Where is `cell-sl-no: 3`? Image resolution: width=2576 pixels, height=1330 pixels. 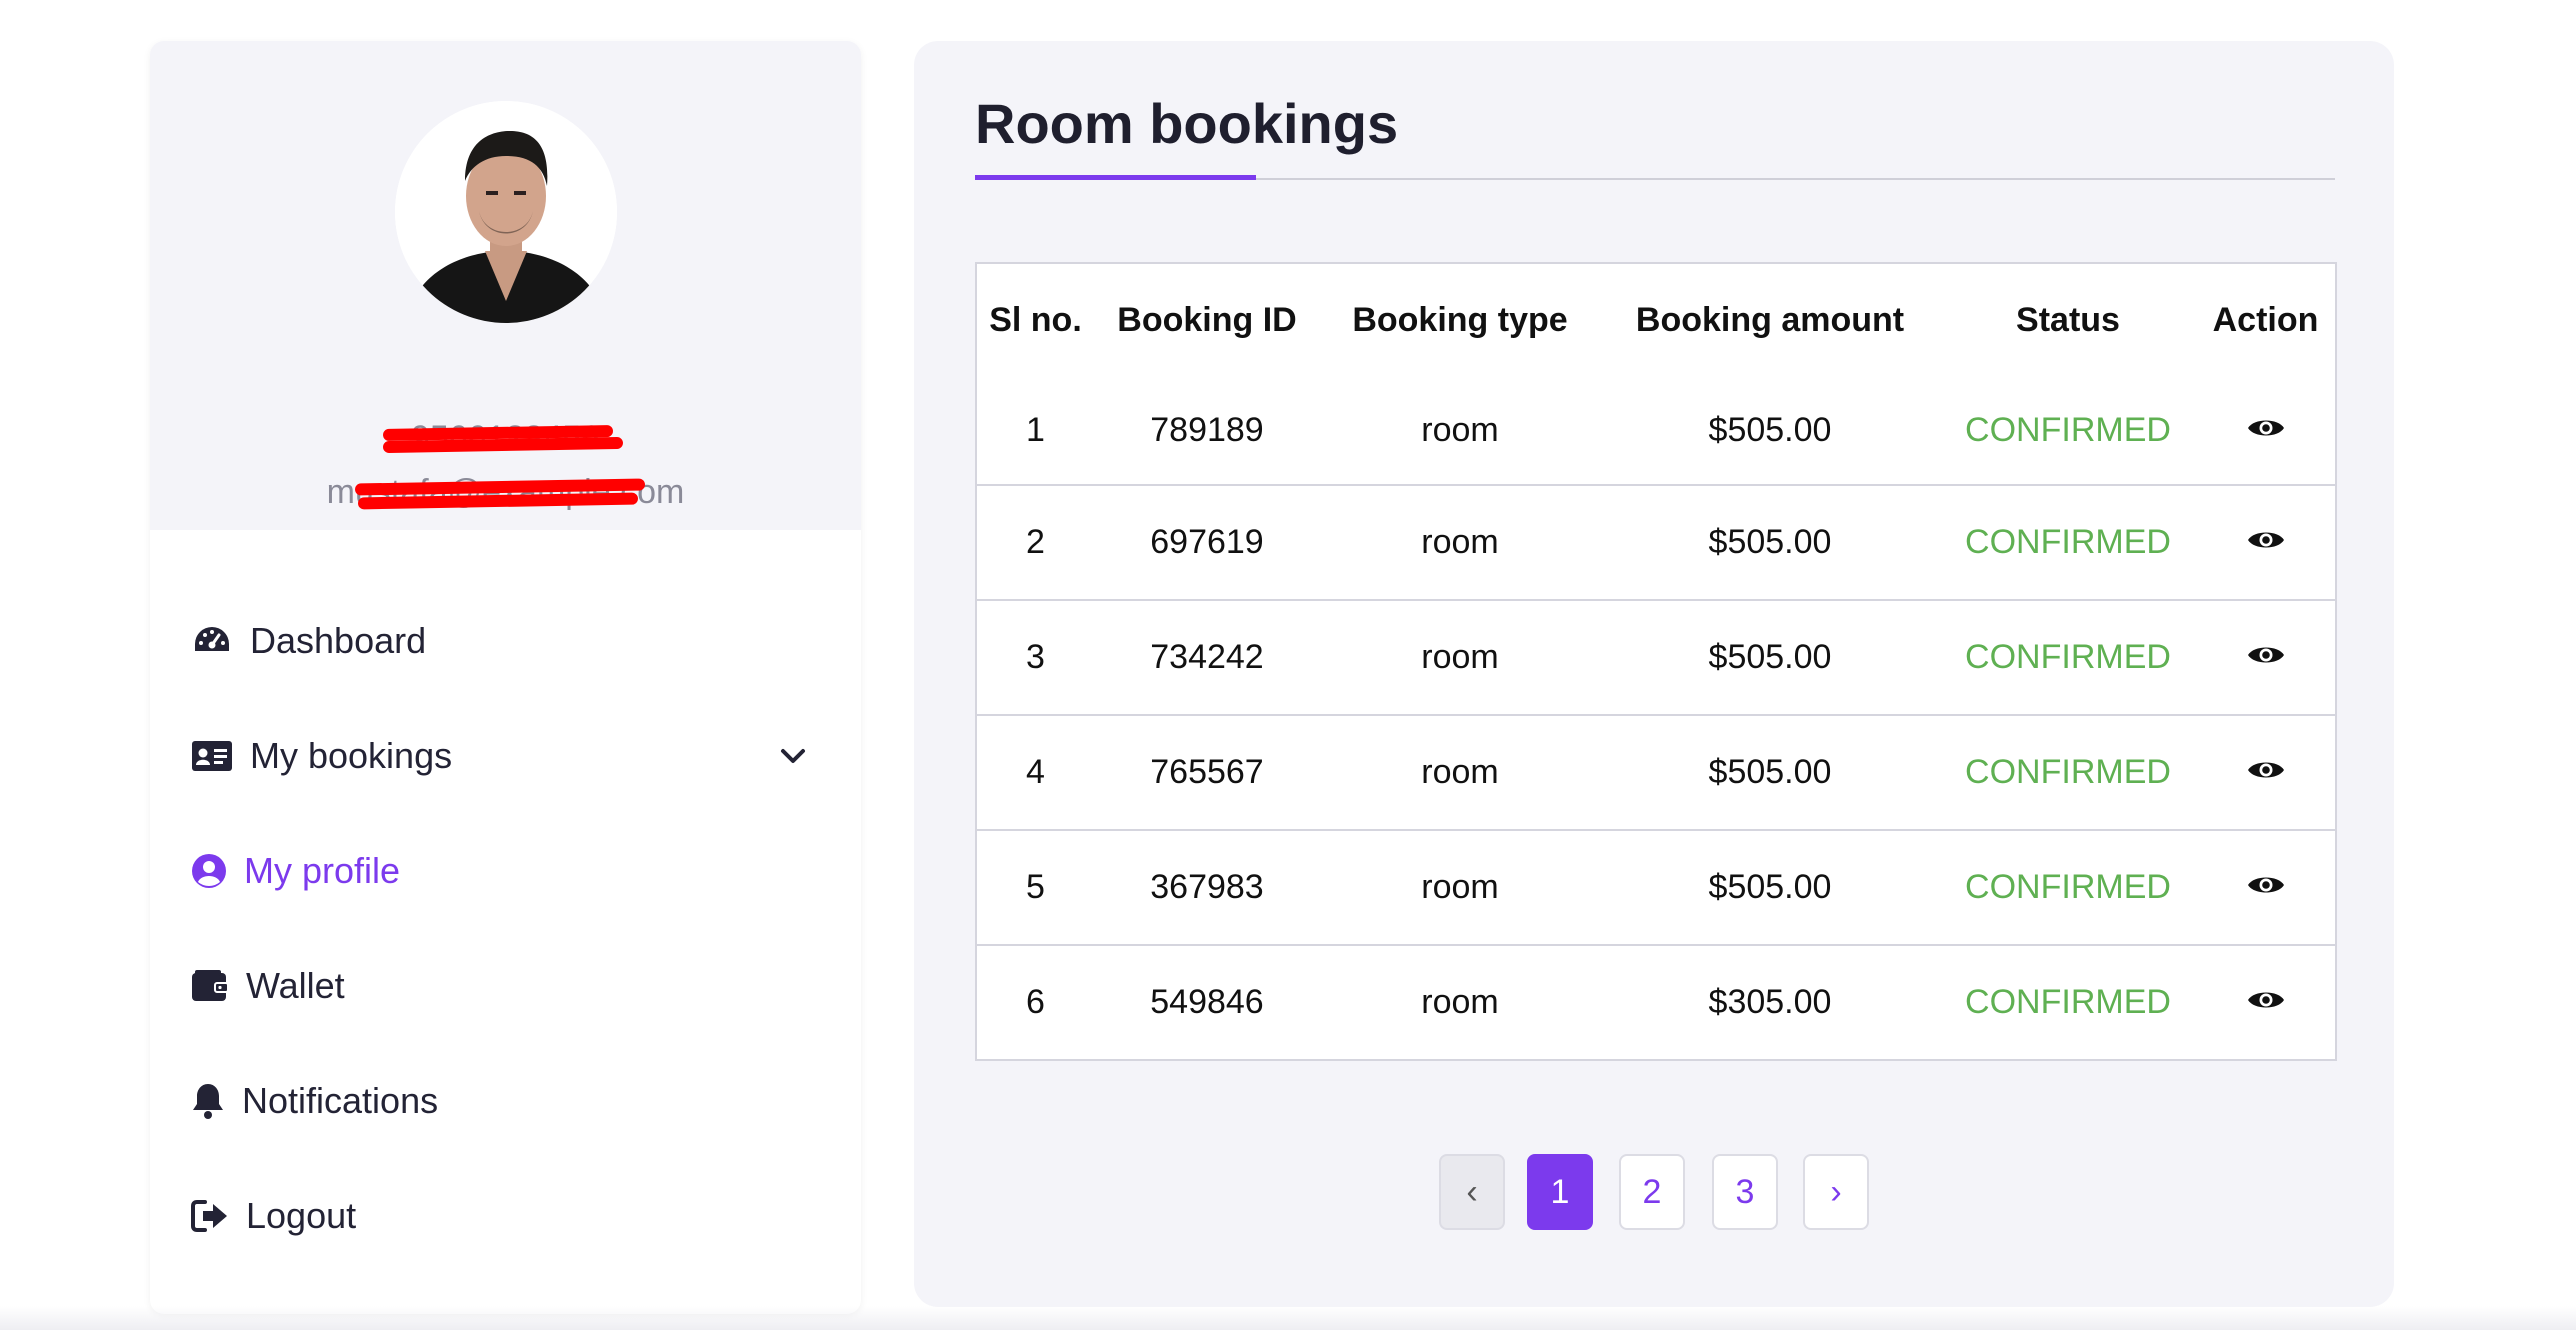 cell-sl-no: 3 is located at coordinates (1035, 657).